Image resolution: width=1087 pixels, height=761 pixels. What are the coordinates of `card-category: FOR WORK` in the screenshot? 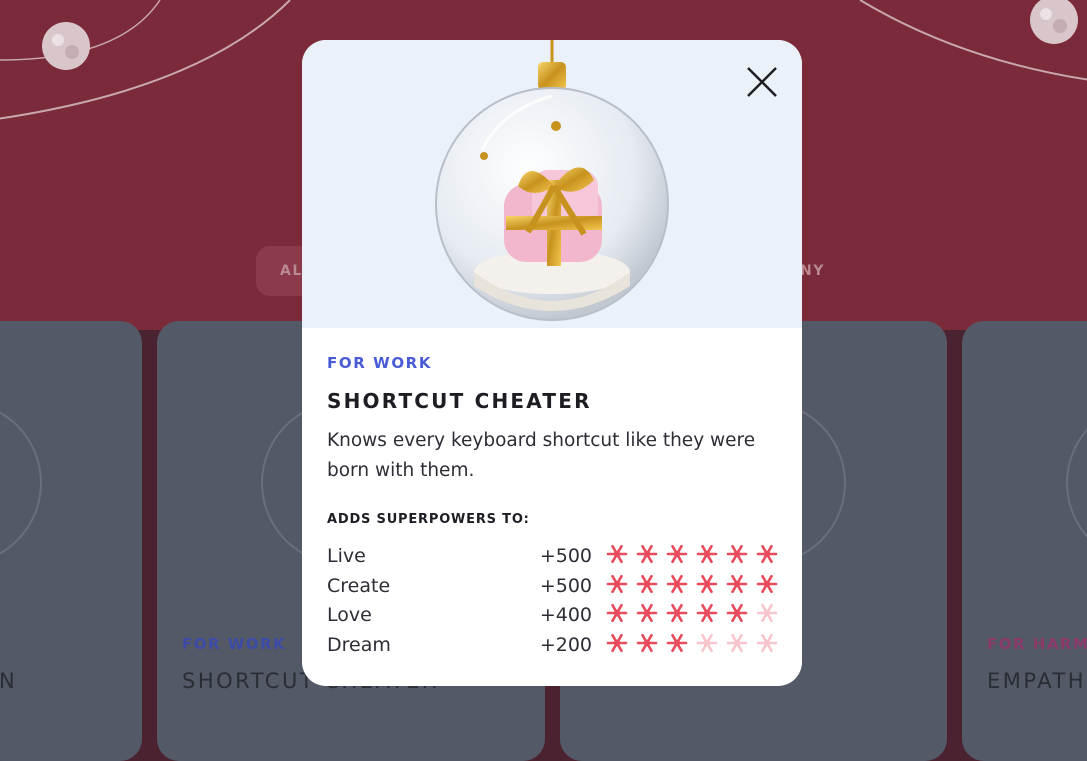 It's located at (234, 644).